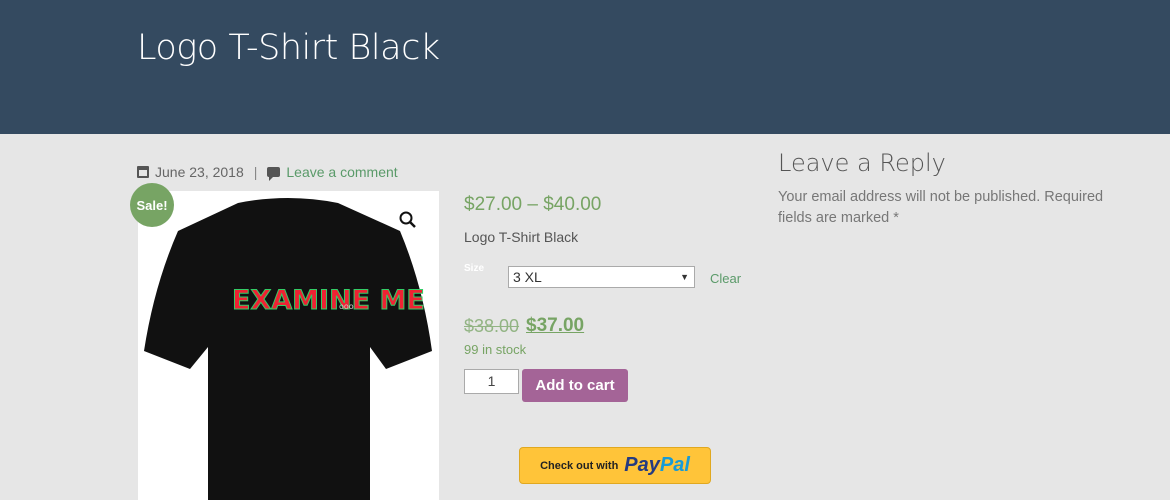 The height and width of the screenshot is (500, 1170). I want to click on post-meta: June 23, 2018 | Leave a comment, so click(267, 172).